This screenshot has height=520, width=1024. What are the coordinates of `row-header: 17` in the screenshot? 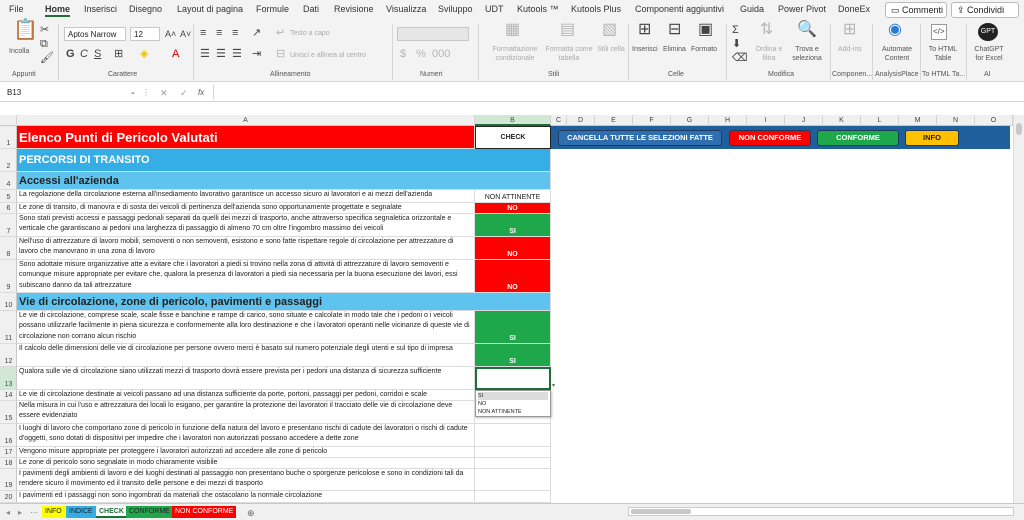 It's located at (8, 452).